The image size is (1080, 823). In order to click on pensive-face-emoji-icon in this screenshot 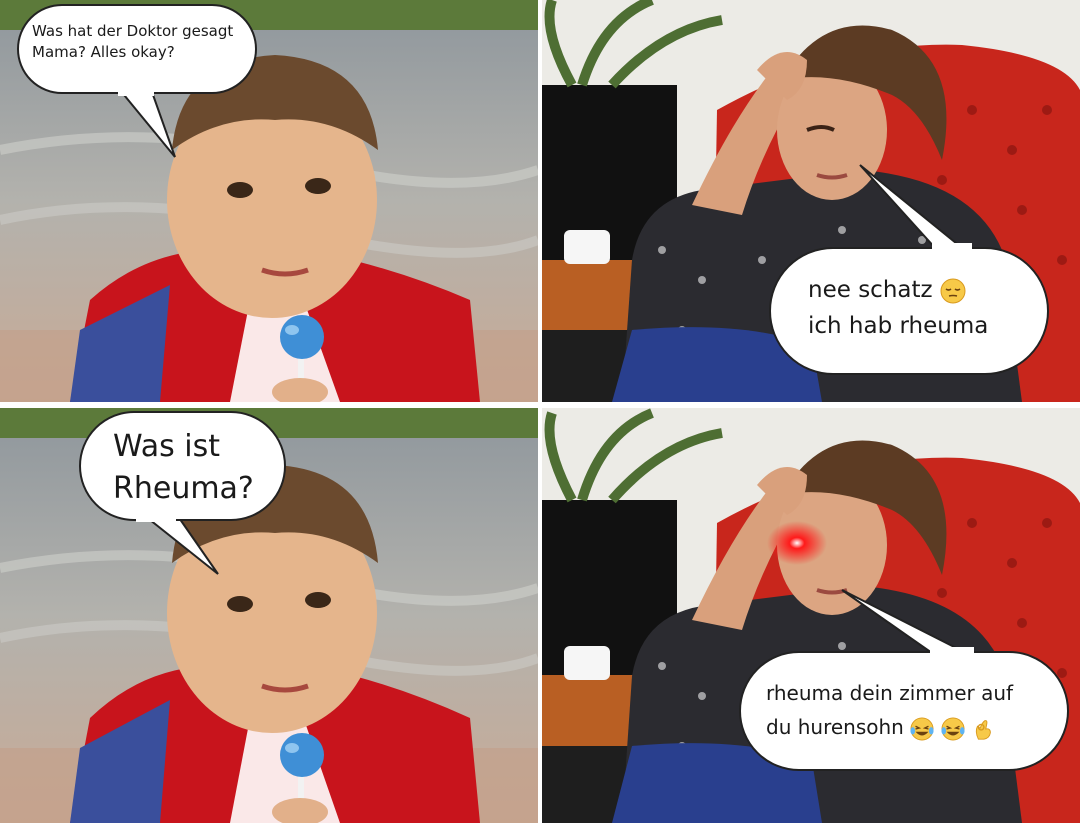, I will do `click(953, 290)`.